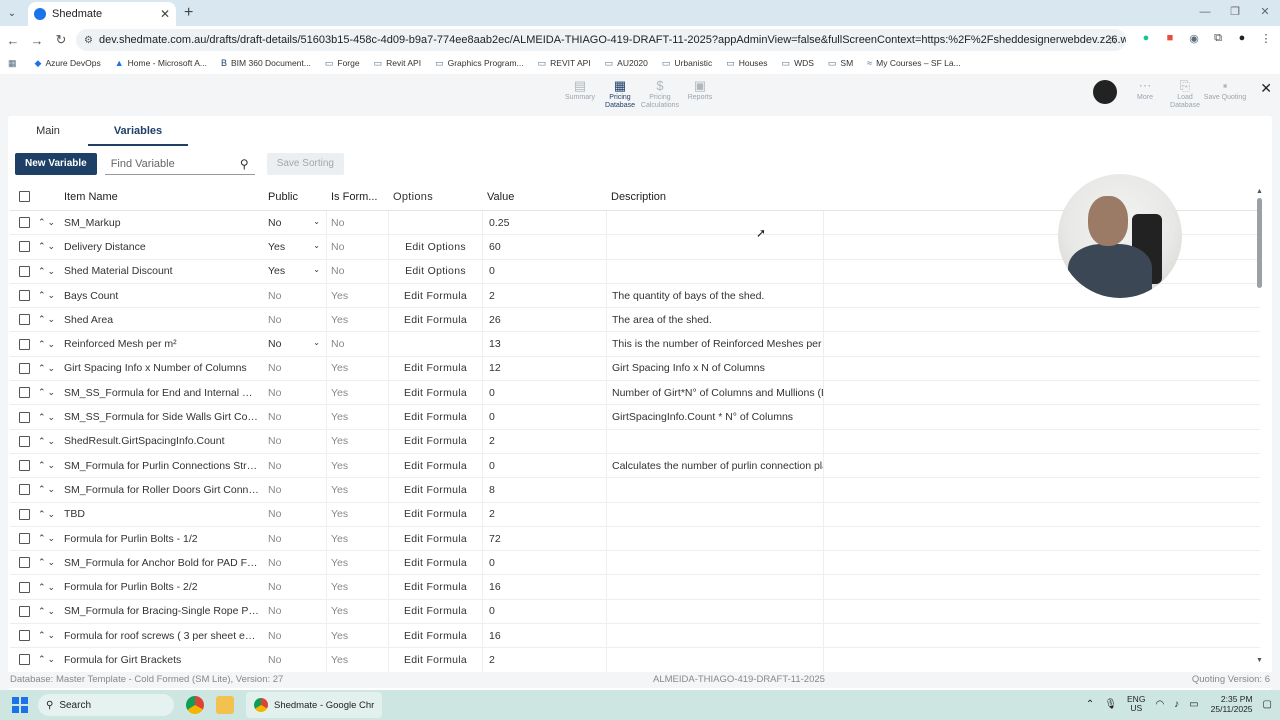 The image size is (1280, 720). Describe the element at coordinates (544, 636) in the screenshot. I see `value-cell: 16` at that location.